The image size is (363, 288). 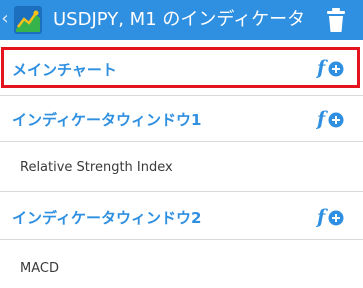 What do you see at coordinates (39, 268) in the screenshot?
I see `indicator-name: MACD` at bounding box center [39, 268].